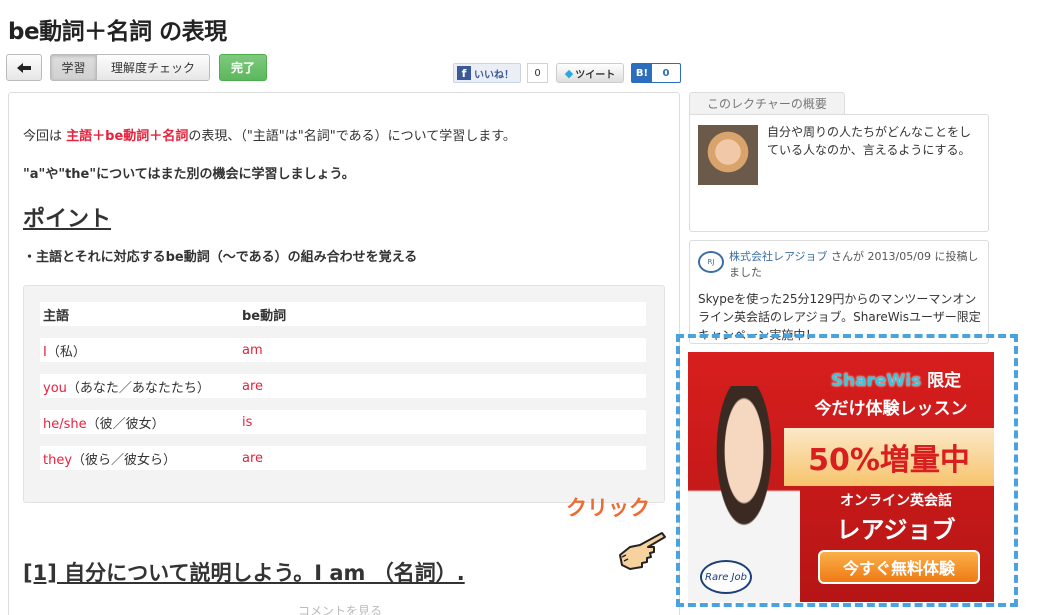  Describe the element at coordinates (65, 424) in the screenshot. I see `subject-en: he/she` at that location.